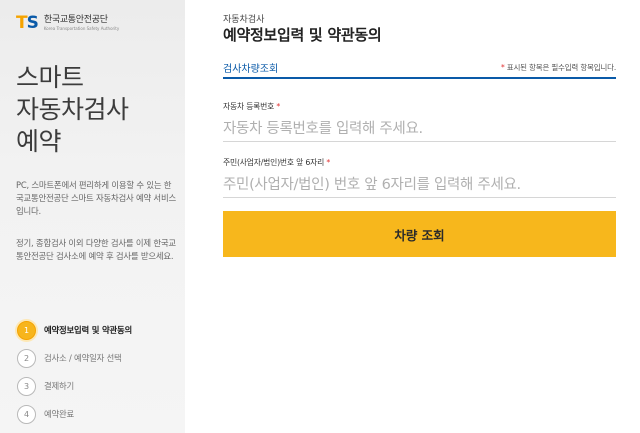  What do you see at coordinates (22, 23) in the screenshot?
I see `logo-mark-t: T` at bounding box center [22, 23].